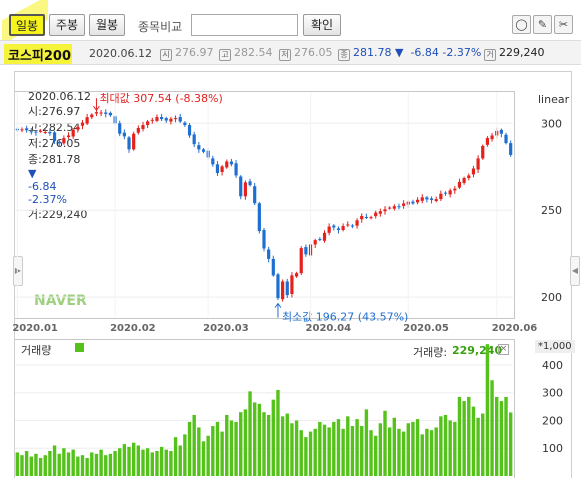 This screenshot has height=478, width=581. I want to click on daily-button: 일봉, so click(27, 25).